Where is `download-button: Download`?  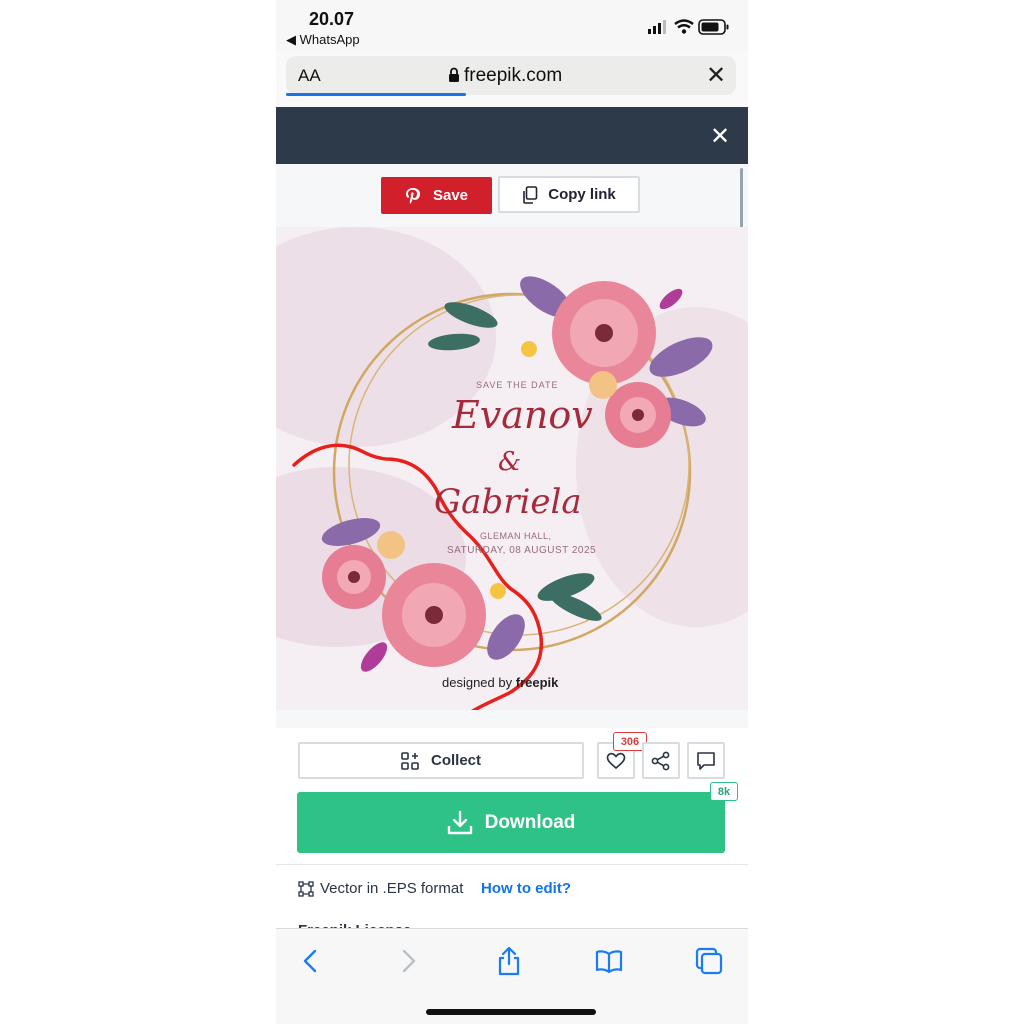
download-button: Download is located at coordinates (511, 822).